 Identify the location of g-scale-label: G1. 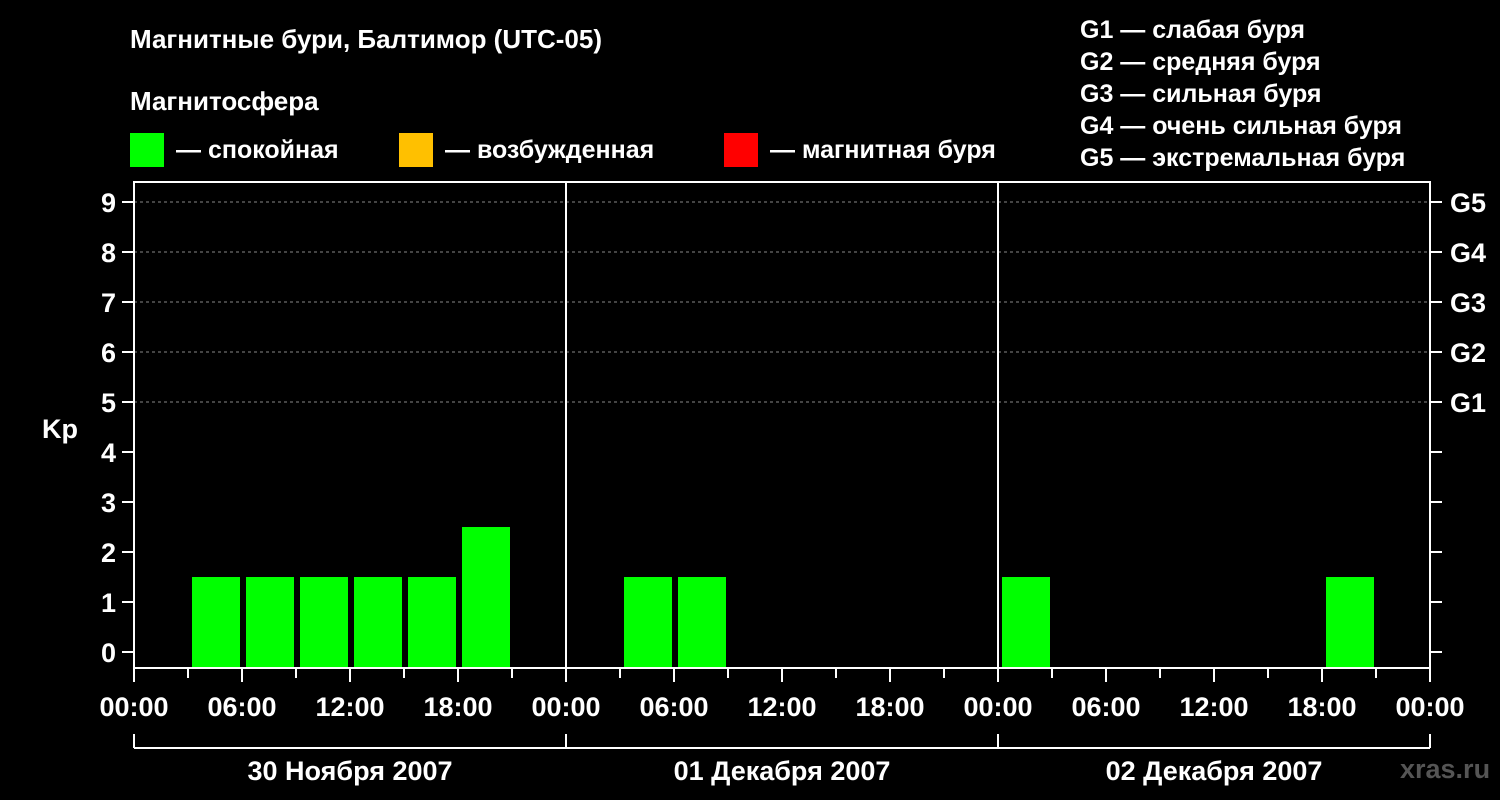
(1468, 403).